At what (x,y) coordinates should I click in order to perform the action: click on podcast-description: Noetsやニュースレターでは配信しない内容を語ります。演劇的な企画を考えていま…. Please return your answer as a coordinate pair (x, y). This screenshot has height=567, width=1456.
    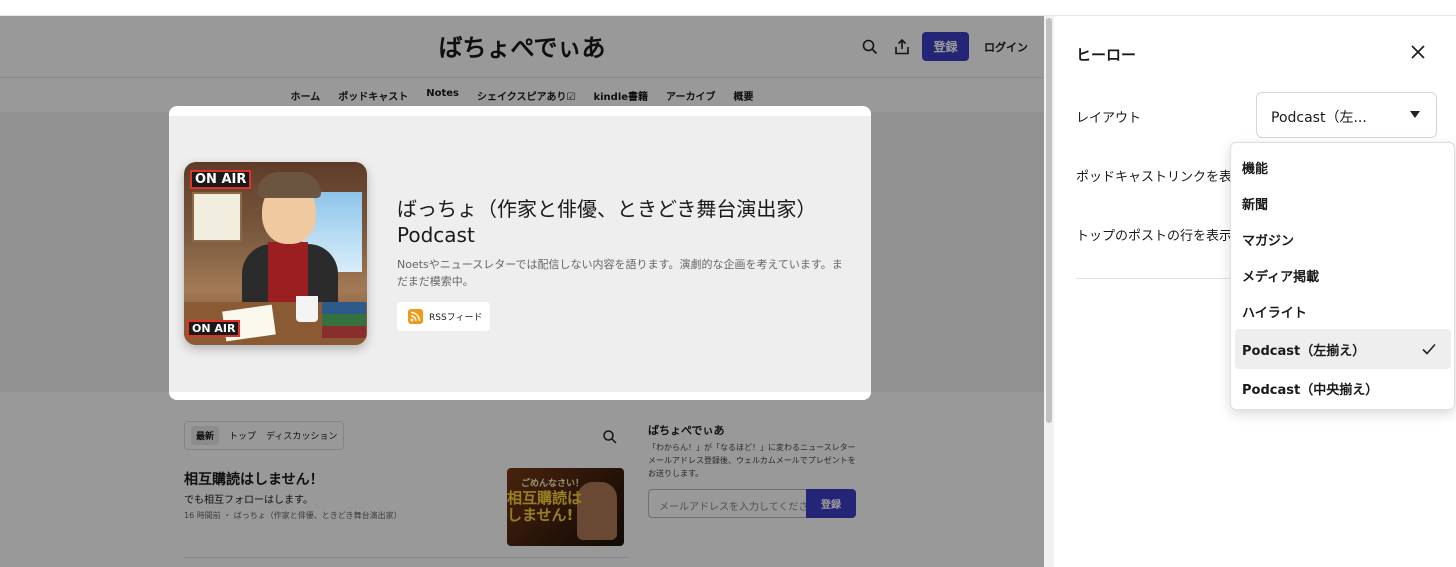
    Looking at the image, I should click on (620, 273).